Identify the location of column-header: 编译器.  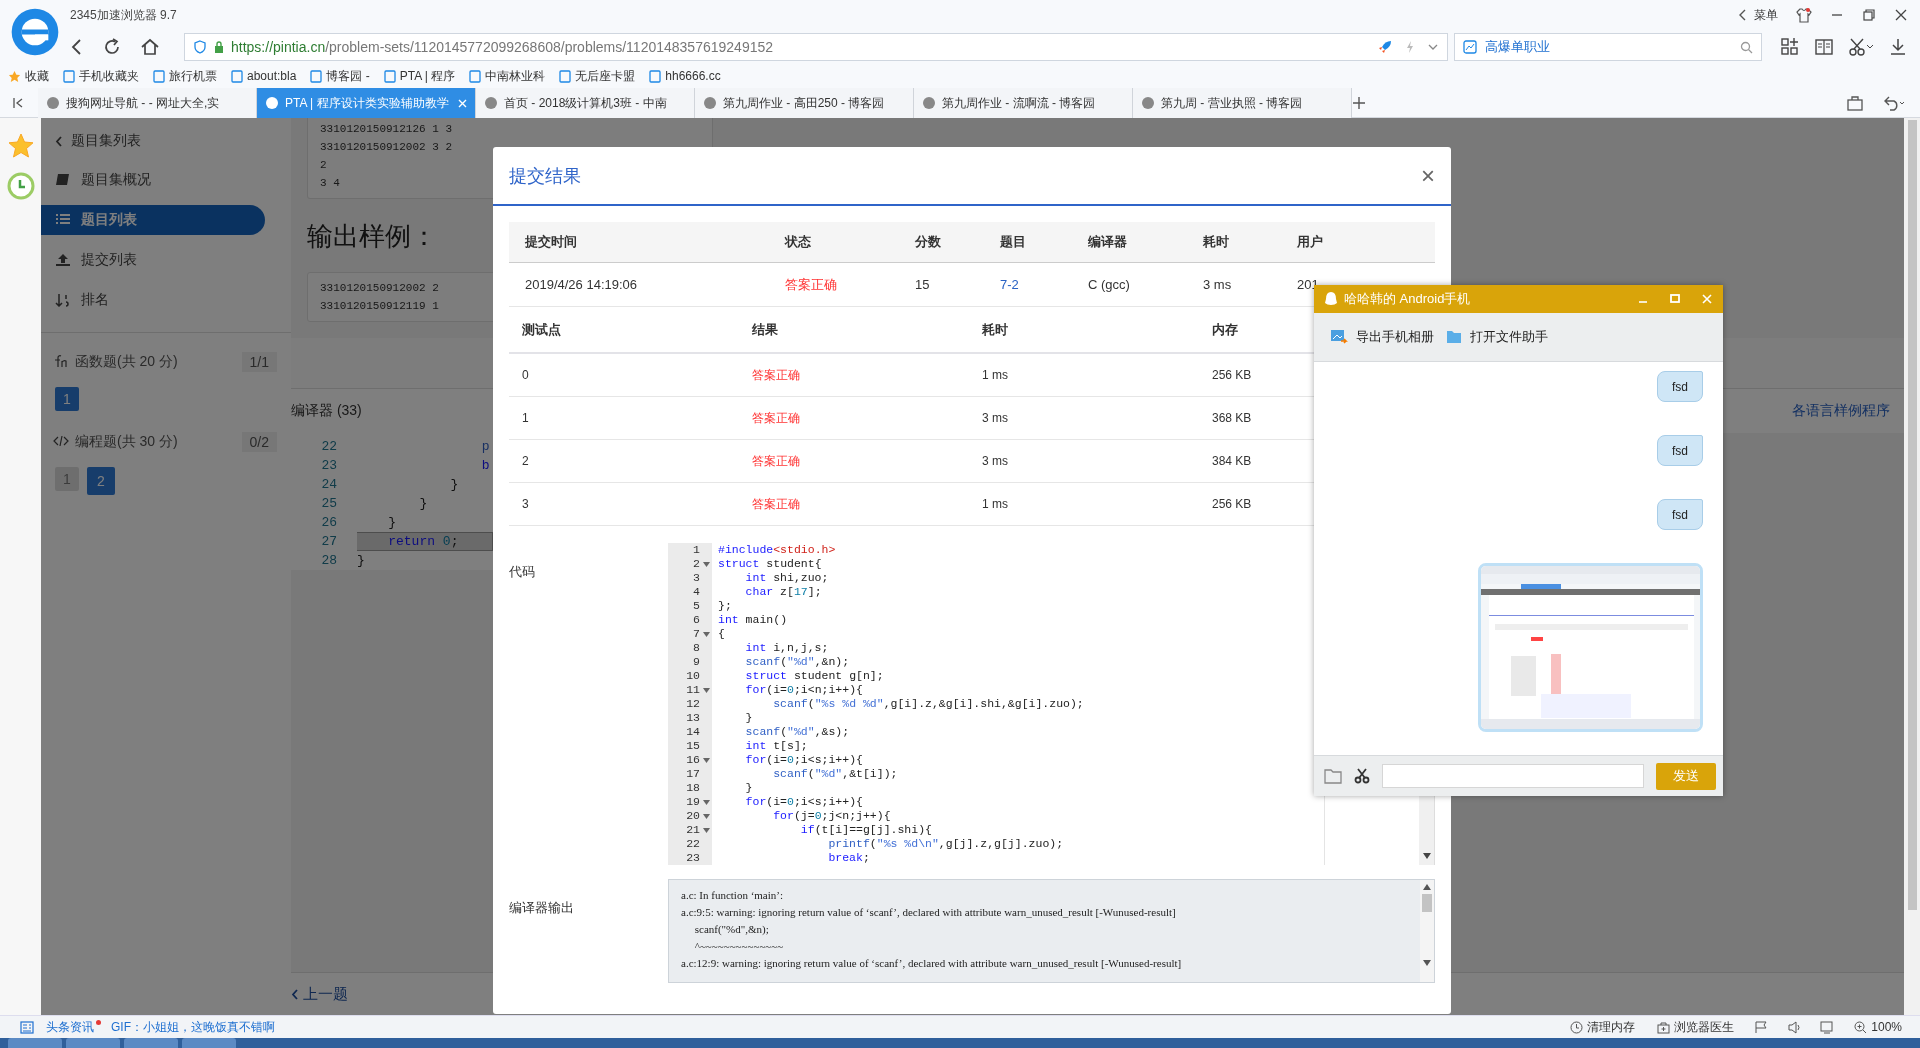
(1107, 242).